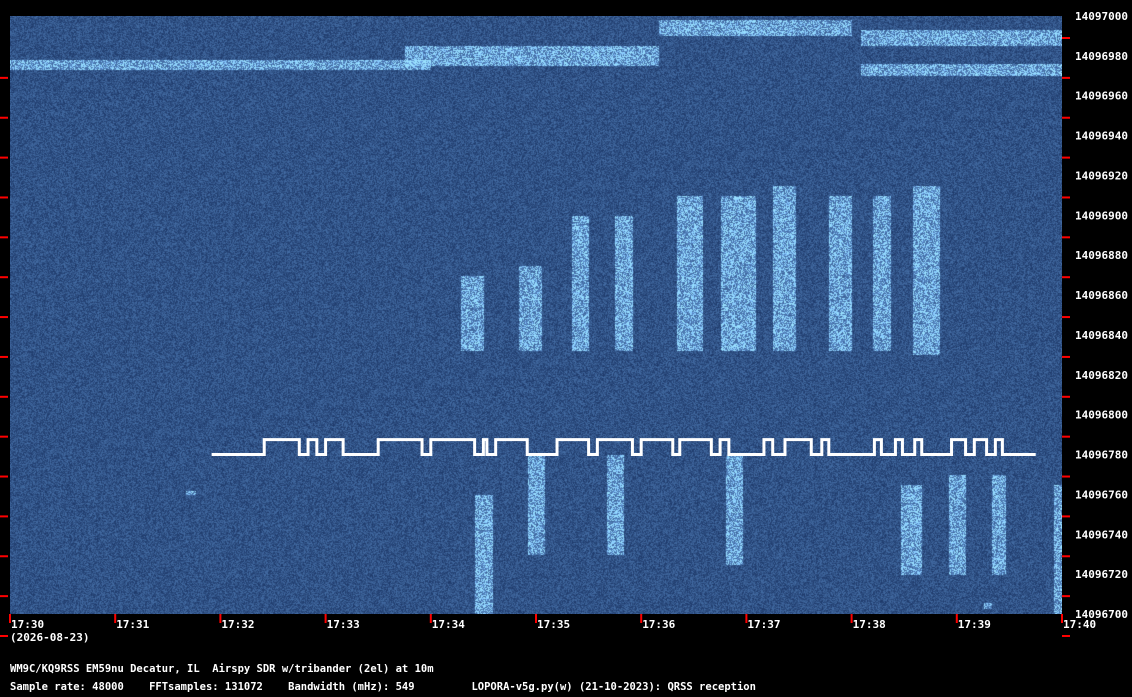 The height and width of the screenshot is (697, 1132). What do you see at coordinates (623, 447) in the screenshot?
I see `overlay-trace` at bounding box center [623, 447].